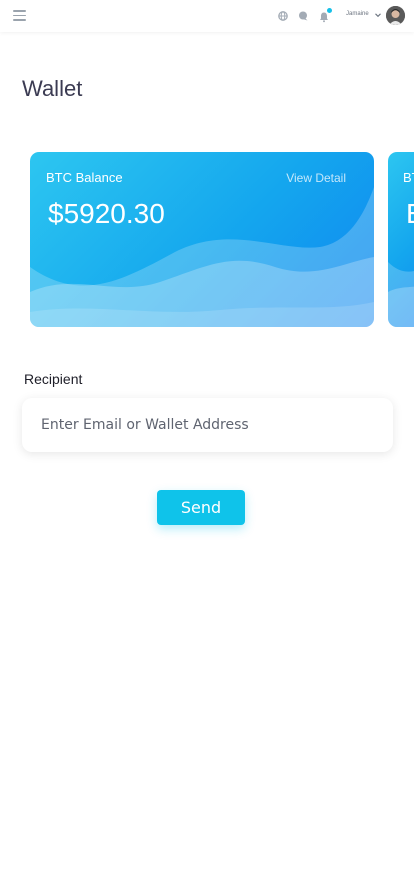 The width and height of the screenshot is (414, 896). What do you see at coordinates (53, 379) in the screenshot?
I see `recipient-label: Recipient` at bounding box center [53, 379].